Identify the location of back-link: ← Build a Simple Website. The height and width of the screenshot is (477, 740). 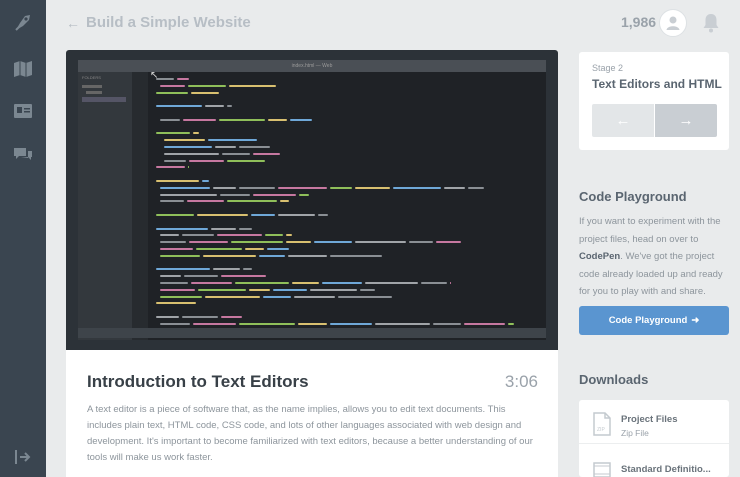
(158, 22).